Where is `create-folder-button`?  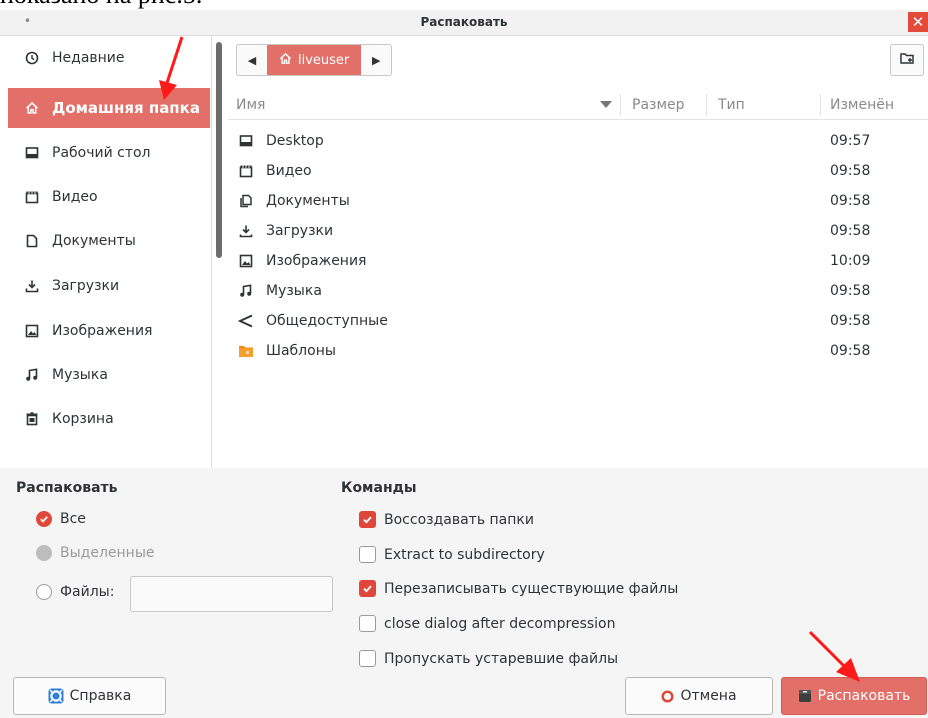 create-folder-button is located at coordinates (907, 60).